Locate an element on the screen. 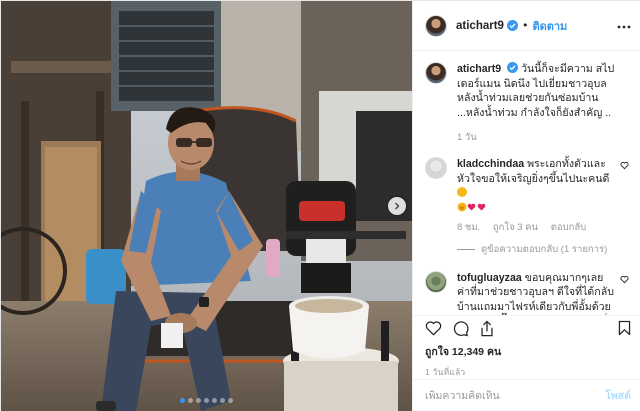  comment-username: kladcchindaa is located at coordinates (490, 164).